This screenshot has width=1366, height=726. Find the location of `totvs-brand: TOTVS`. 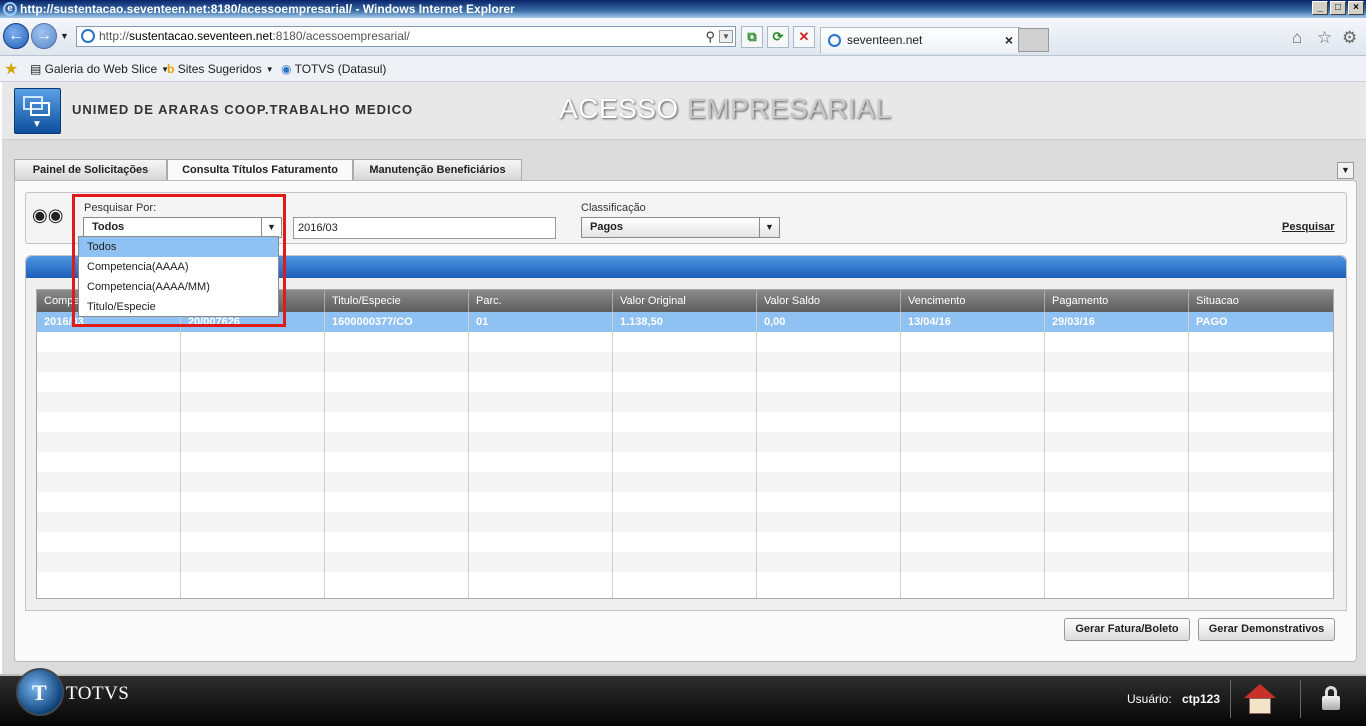

totvs-brand: TOTVS is located at coordinates (98, 693).